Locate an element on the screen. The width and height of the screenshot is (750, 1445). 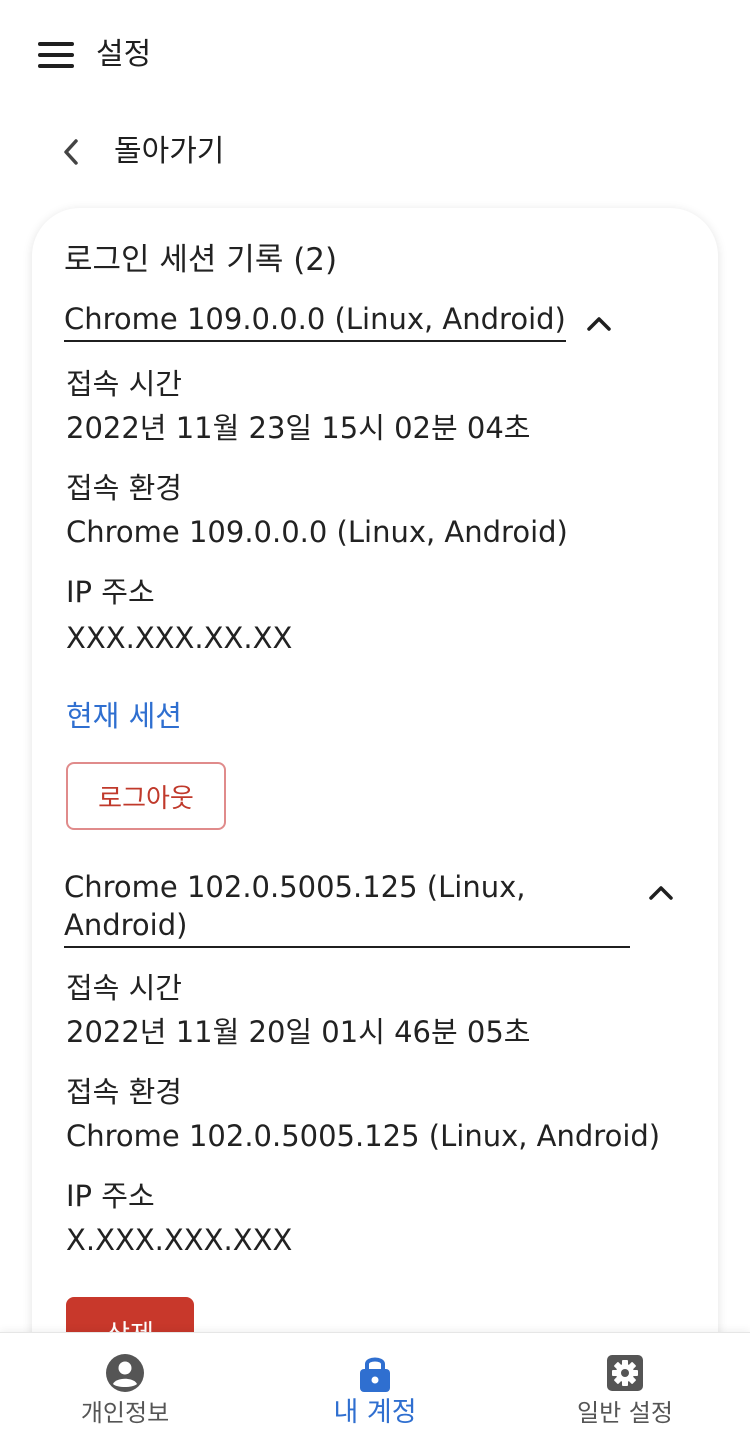
app-title: 설정 is located at coordinates (124, 54).